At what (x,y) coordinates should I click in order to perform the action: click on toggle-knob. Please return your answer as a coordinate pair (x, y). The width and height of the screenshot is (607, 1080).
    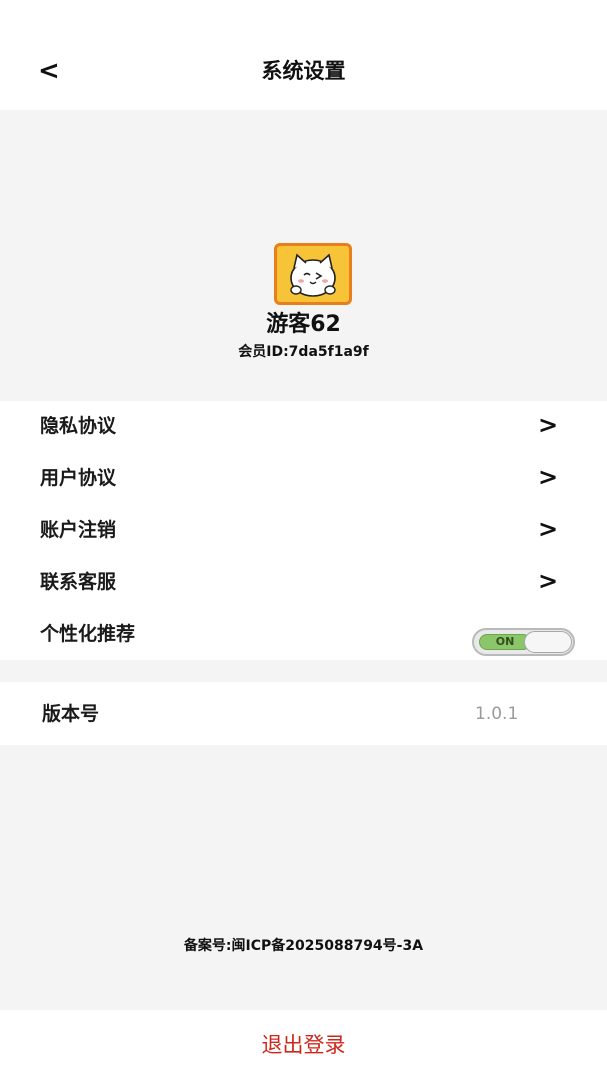
    Looking at the image, I should click on (548, 642).